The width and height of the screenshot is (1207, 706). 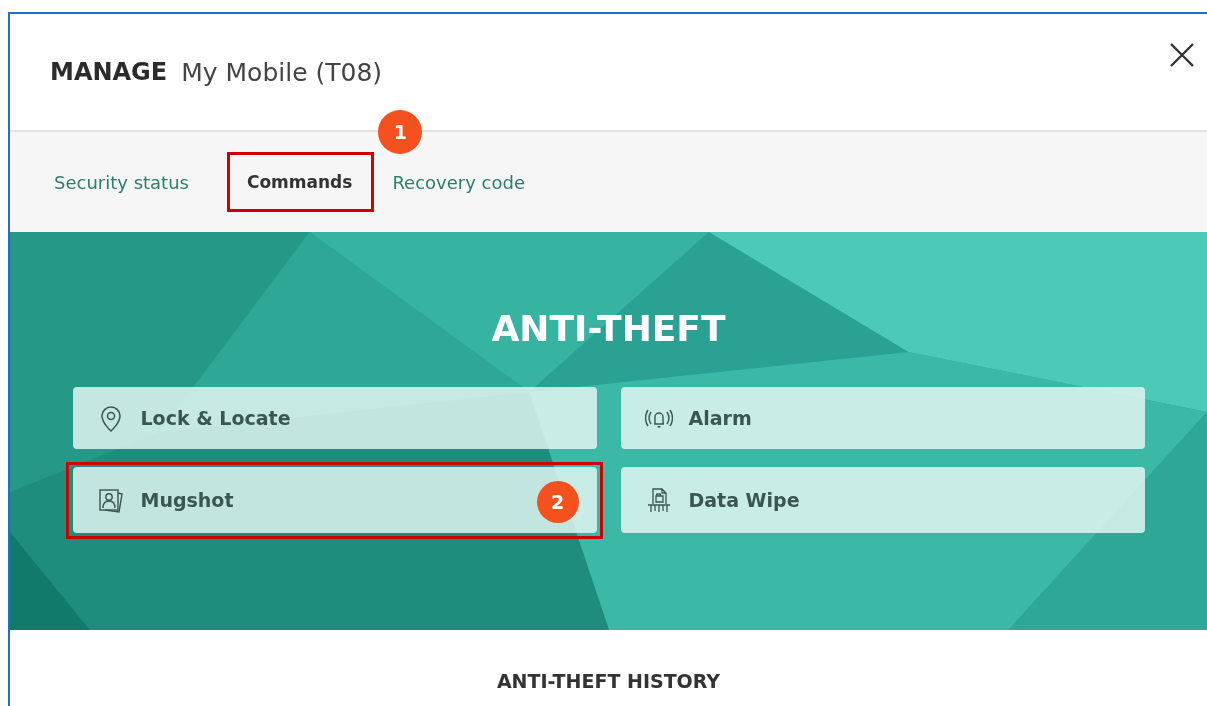 I want to click on tab: Commands, so click(x=299, y=182).